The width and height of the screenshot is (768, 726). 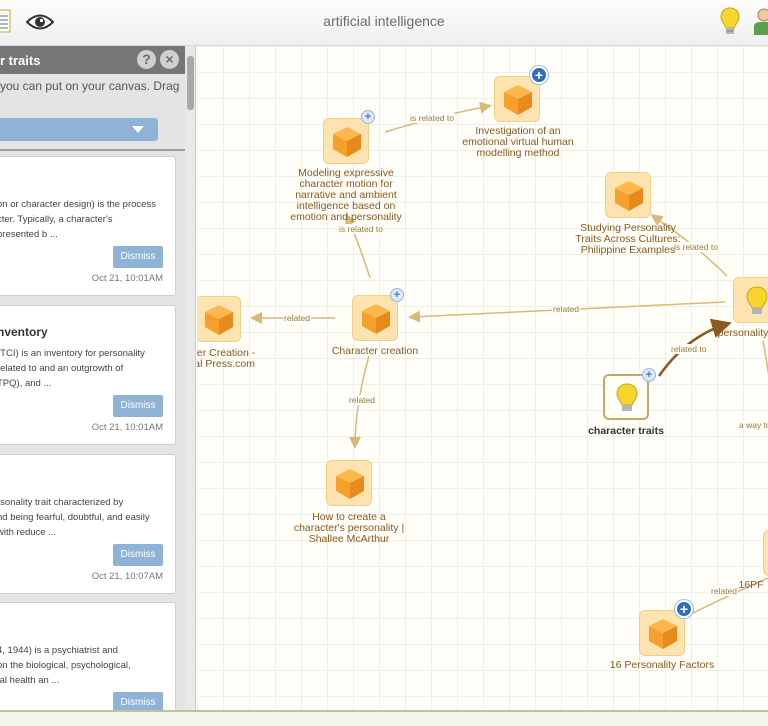 I want to click on node-studying, so click(x=628, y=195).